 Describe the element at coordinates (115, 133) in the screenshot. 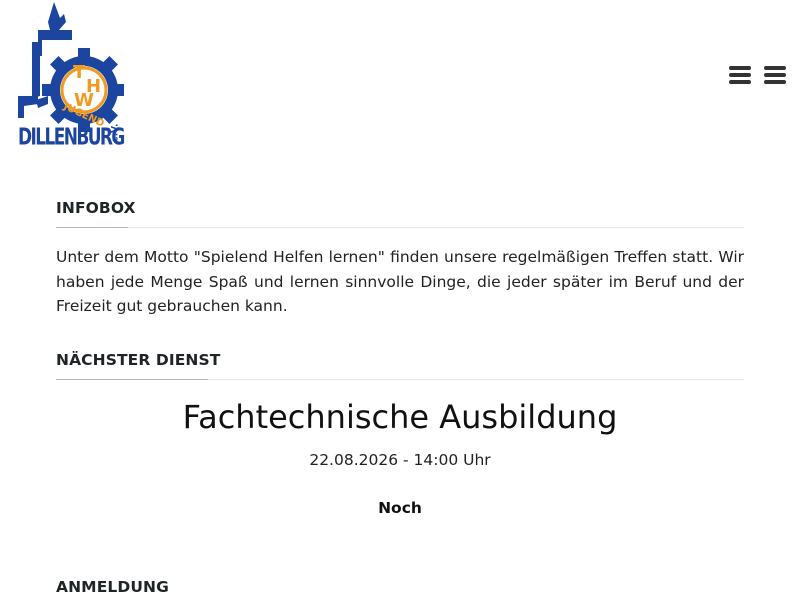

I see `logo-suffix: e.V.` at that location.